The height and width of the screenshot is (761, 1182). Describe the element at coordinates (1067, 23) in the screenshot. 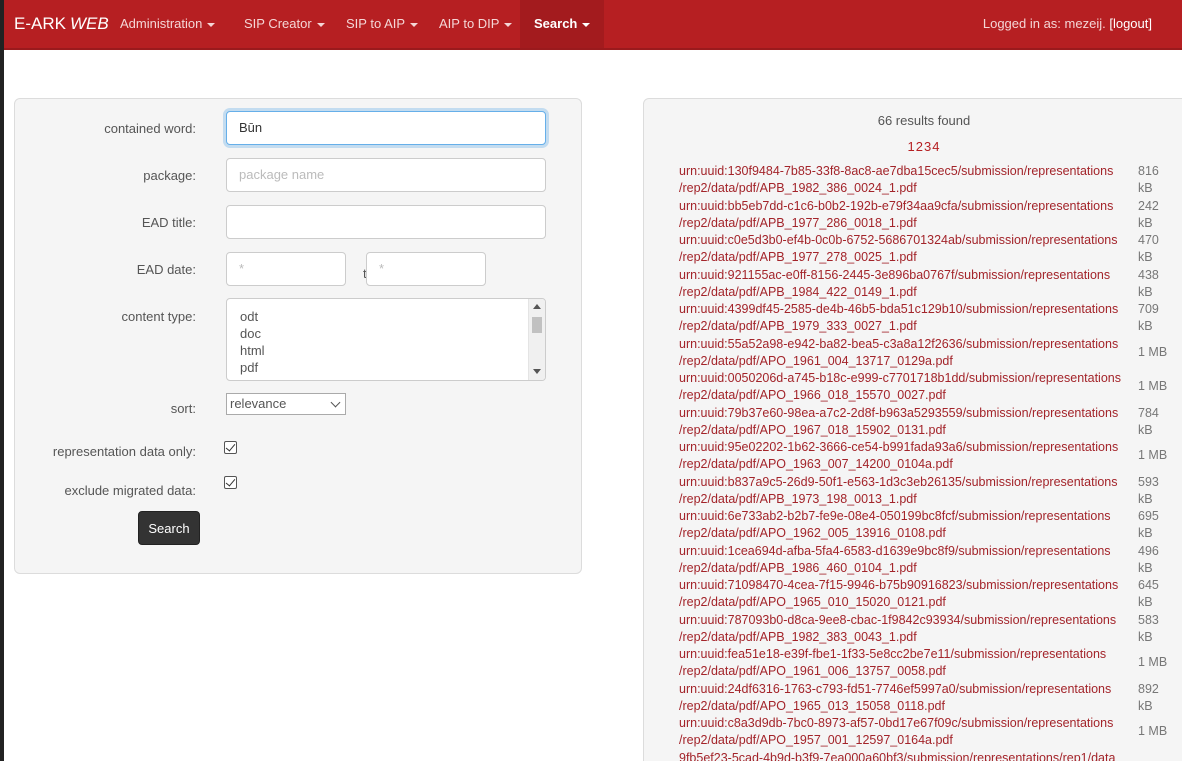

I see `login-status: Logged in as: mezeij. [logout]` at that location.